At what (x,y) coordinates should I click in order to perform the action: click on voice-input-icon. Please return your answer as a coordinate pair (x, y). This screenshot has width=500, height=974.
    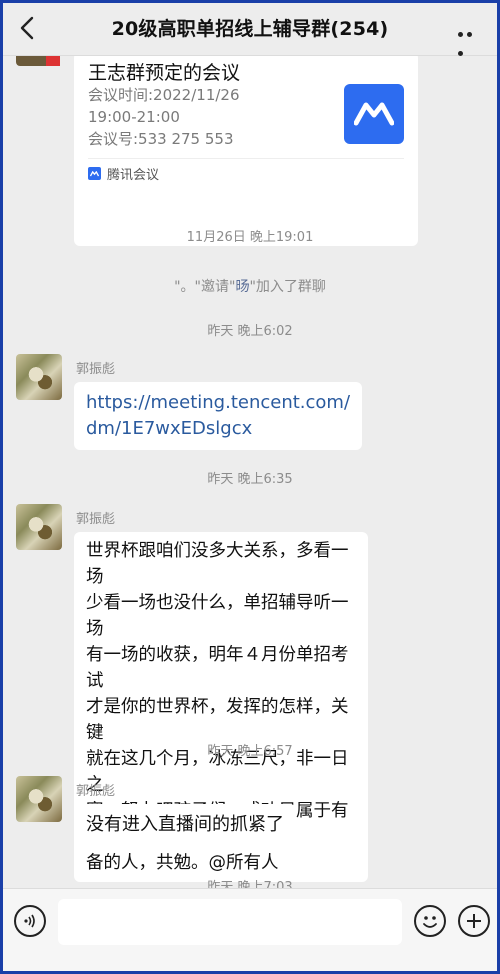
    Looking at the image, I should click on (30, 921).